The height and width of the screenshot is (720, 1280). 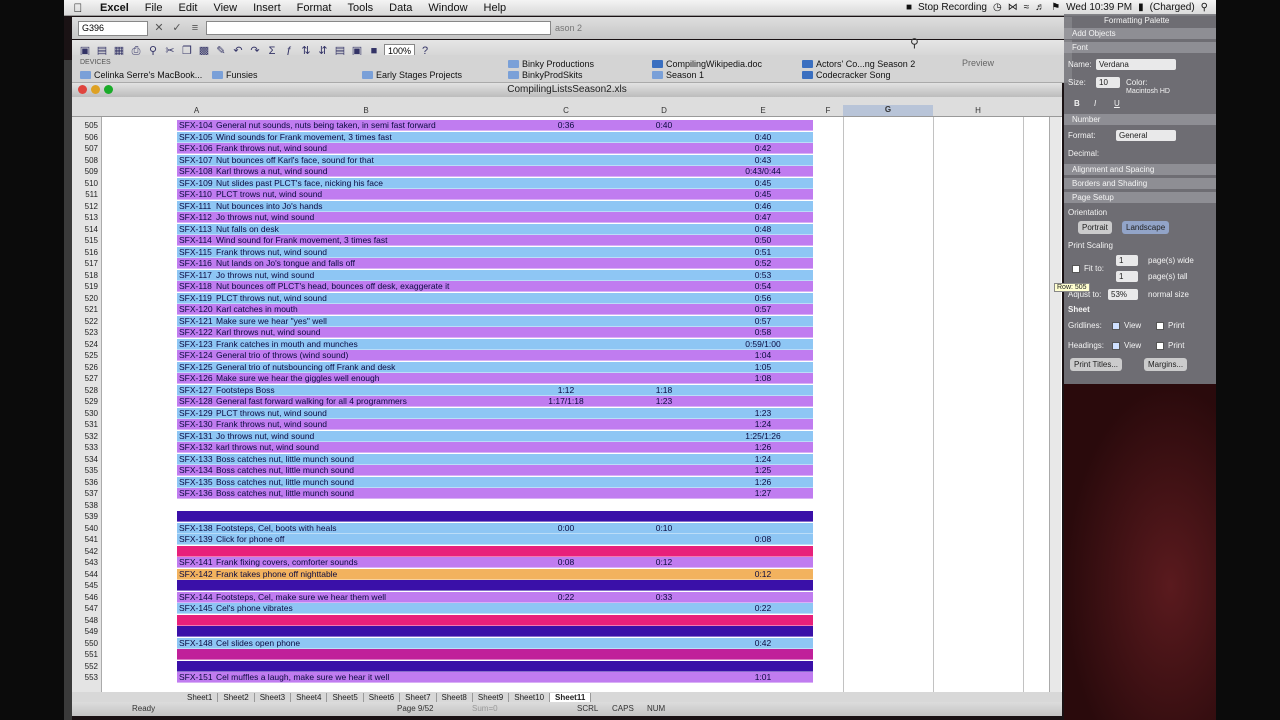 I want to click on cell-e: 1:01, so click(x=763, y=677).